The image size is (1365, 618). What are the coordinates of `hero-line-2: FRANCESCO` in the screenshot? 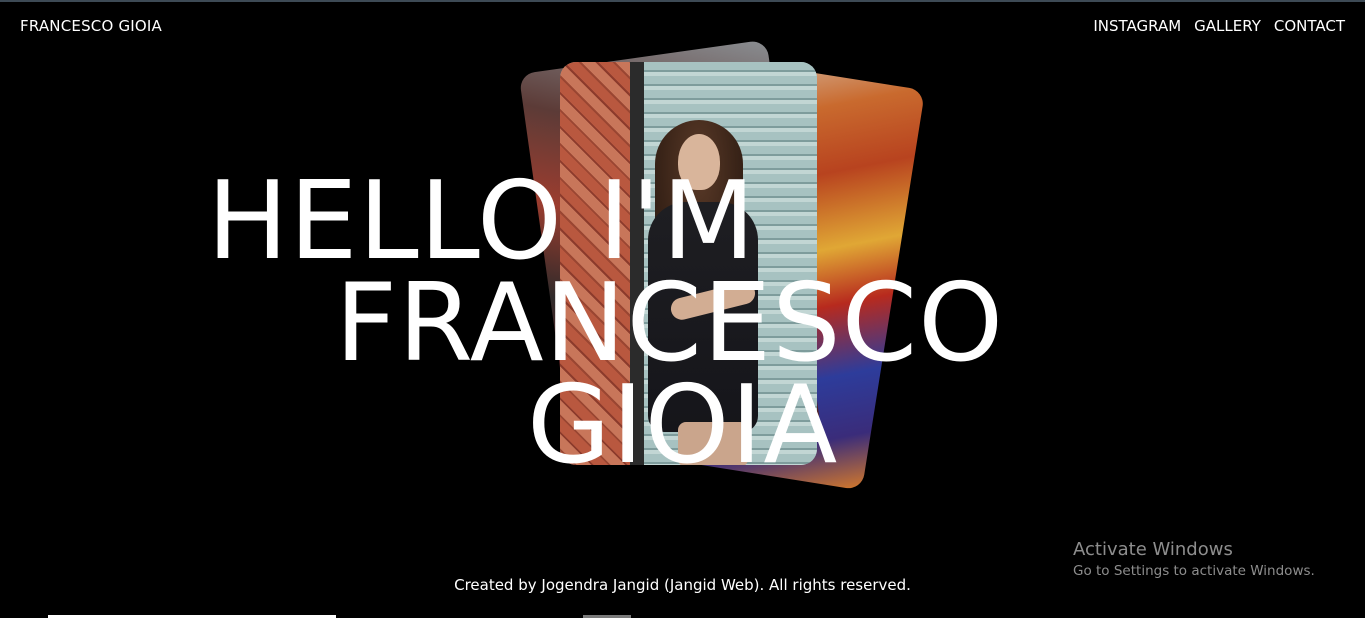 It's located at (670, 323).